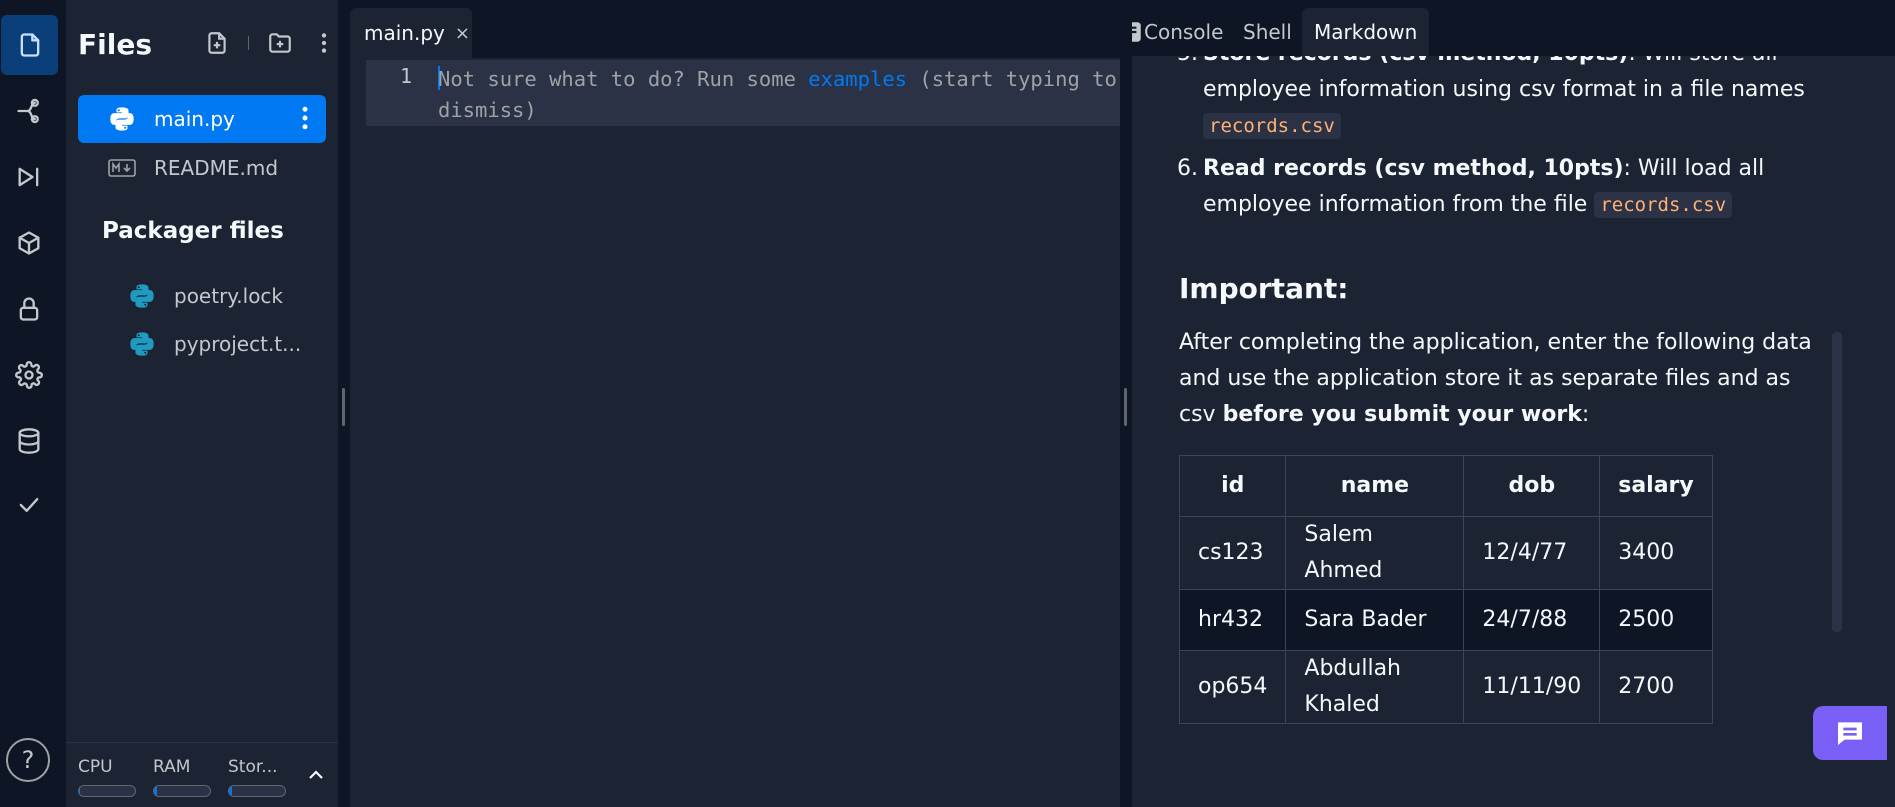  I want to click on help-icon: ?, so click(28, 760).